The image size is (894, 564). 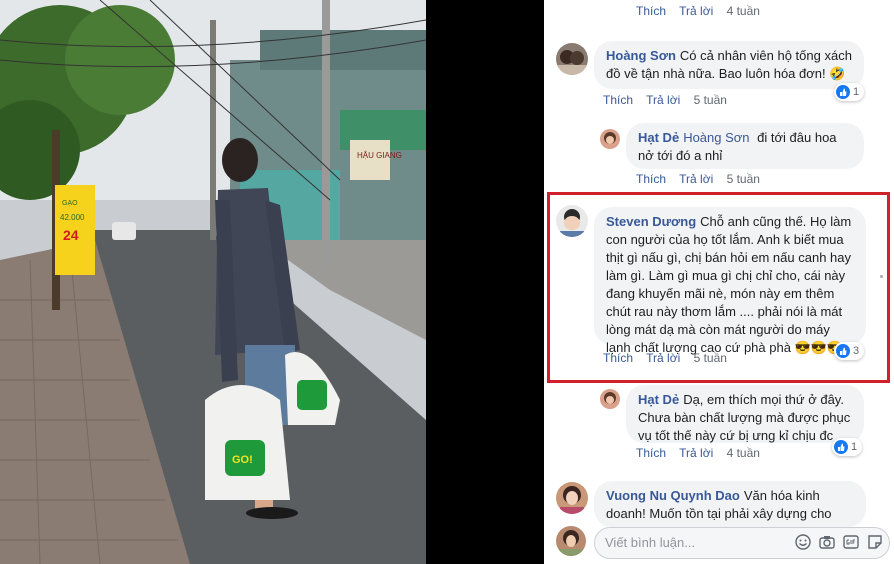 I want to click on comment-4-actions: Thích Trả lời 4 tuần, so click(x=703, y=453).